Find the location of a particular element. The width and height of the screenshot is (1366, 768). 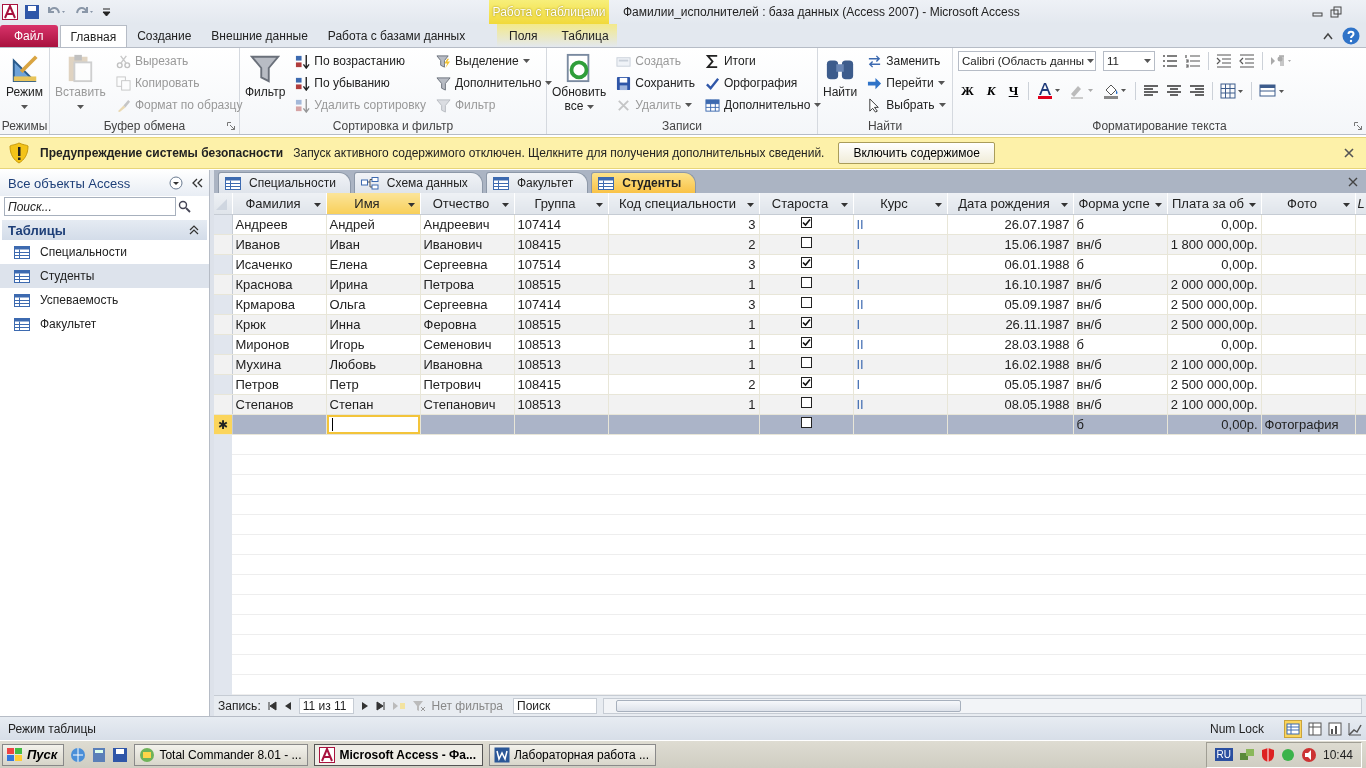

horizontal-scrollbar is located at coordinates (982, 706).